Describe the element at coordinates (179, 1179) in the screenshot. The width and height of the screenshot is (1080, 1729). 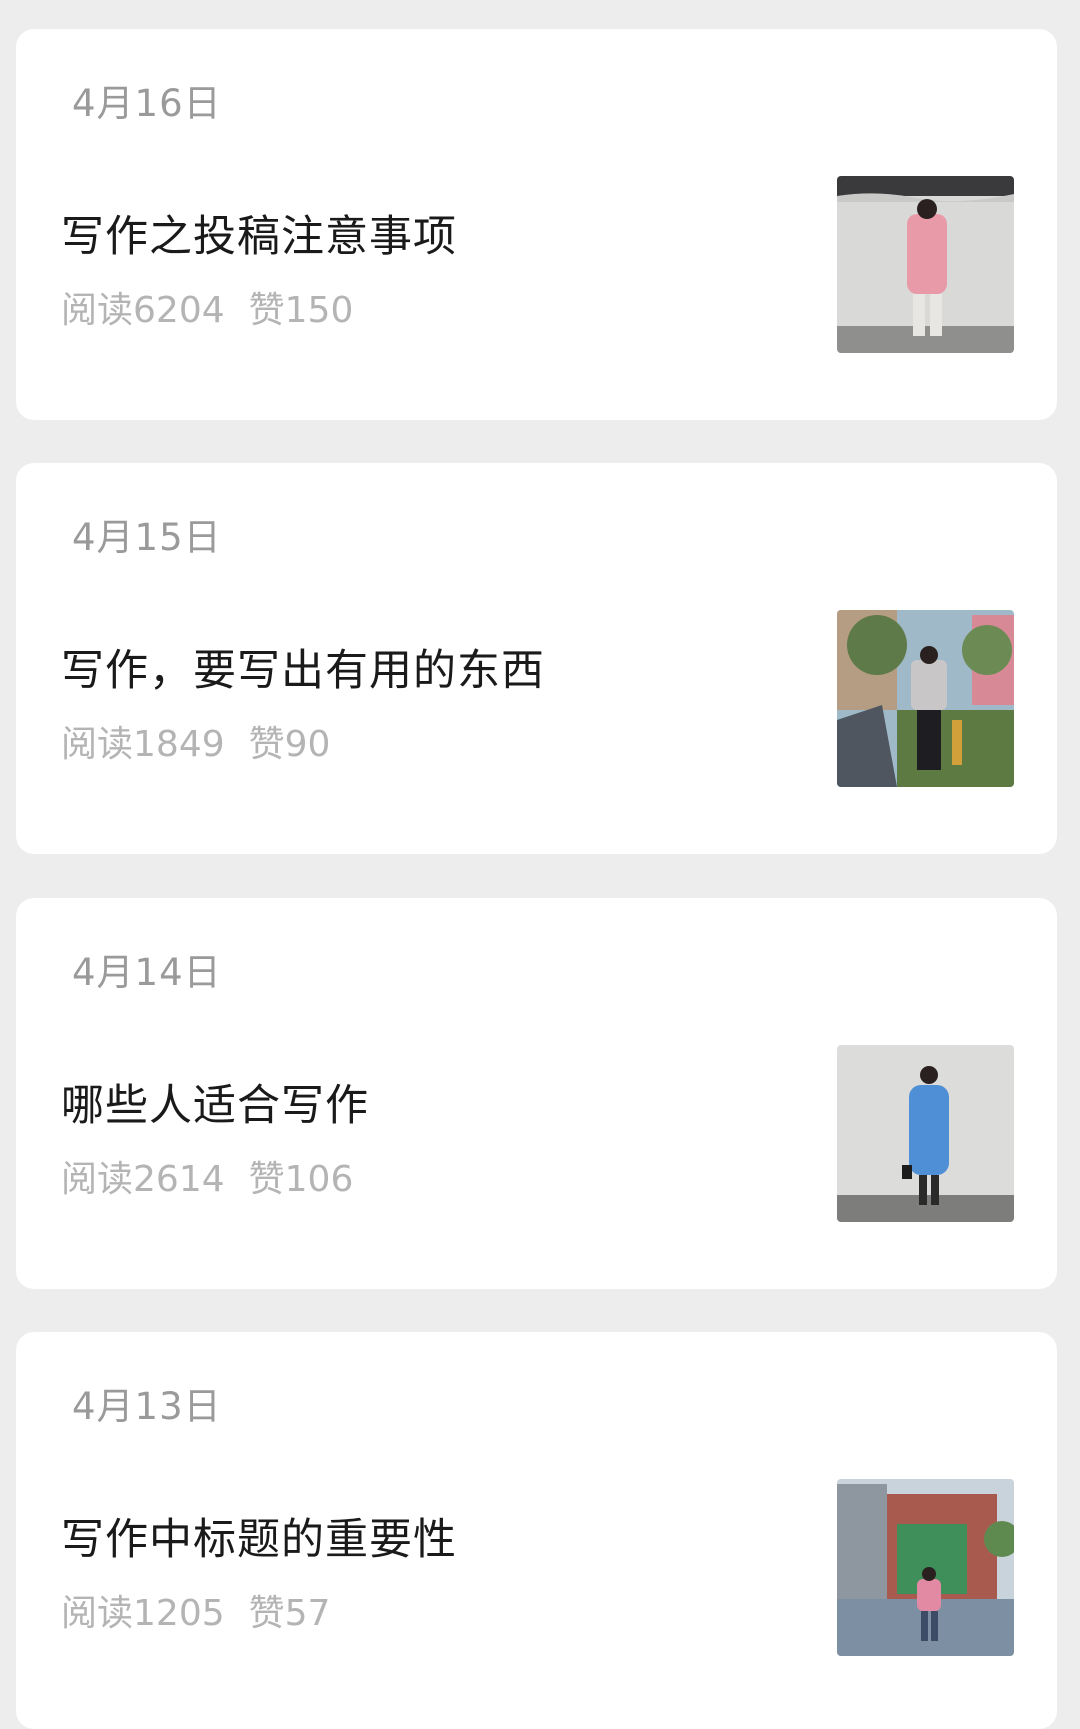
I see `reads-count: 2614` at that location.